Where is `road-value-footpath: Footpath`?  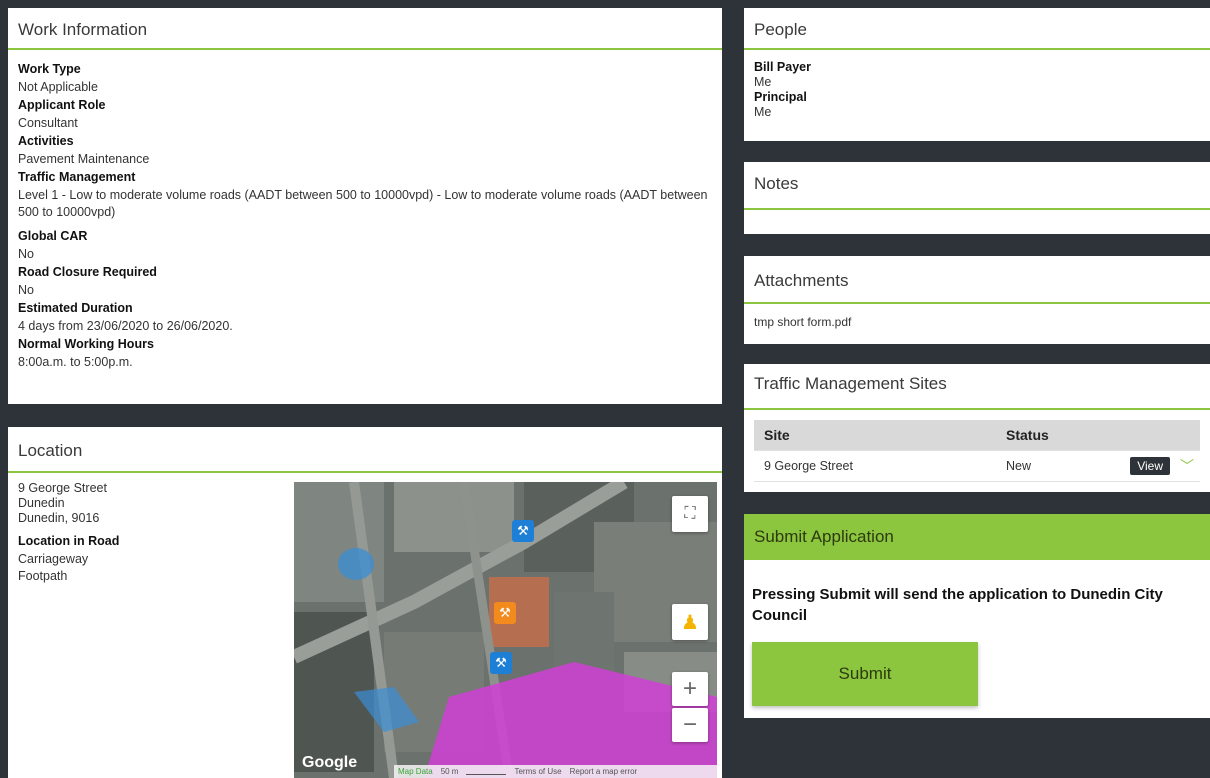 road-value-footpath: Footpath is located at coordinates (43, 576).